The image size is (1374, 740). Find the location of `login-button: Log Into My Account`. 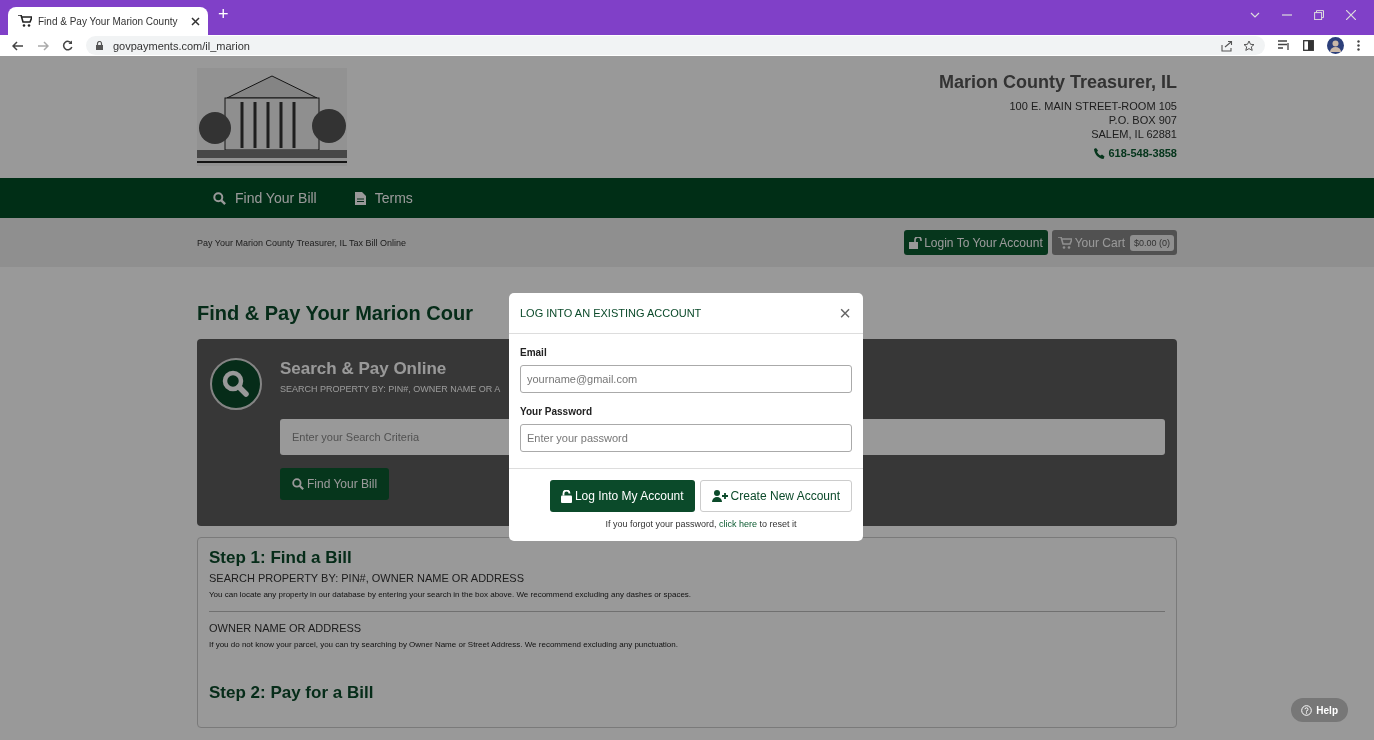

login-button: Log Into My Account is located at coordinates (622, 496).